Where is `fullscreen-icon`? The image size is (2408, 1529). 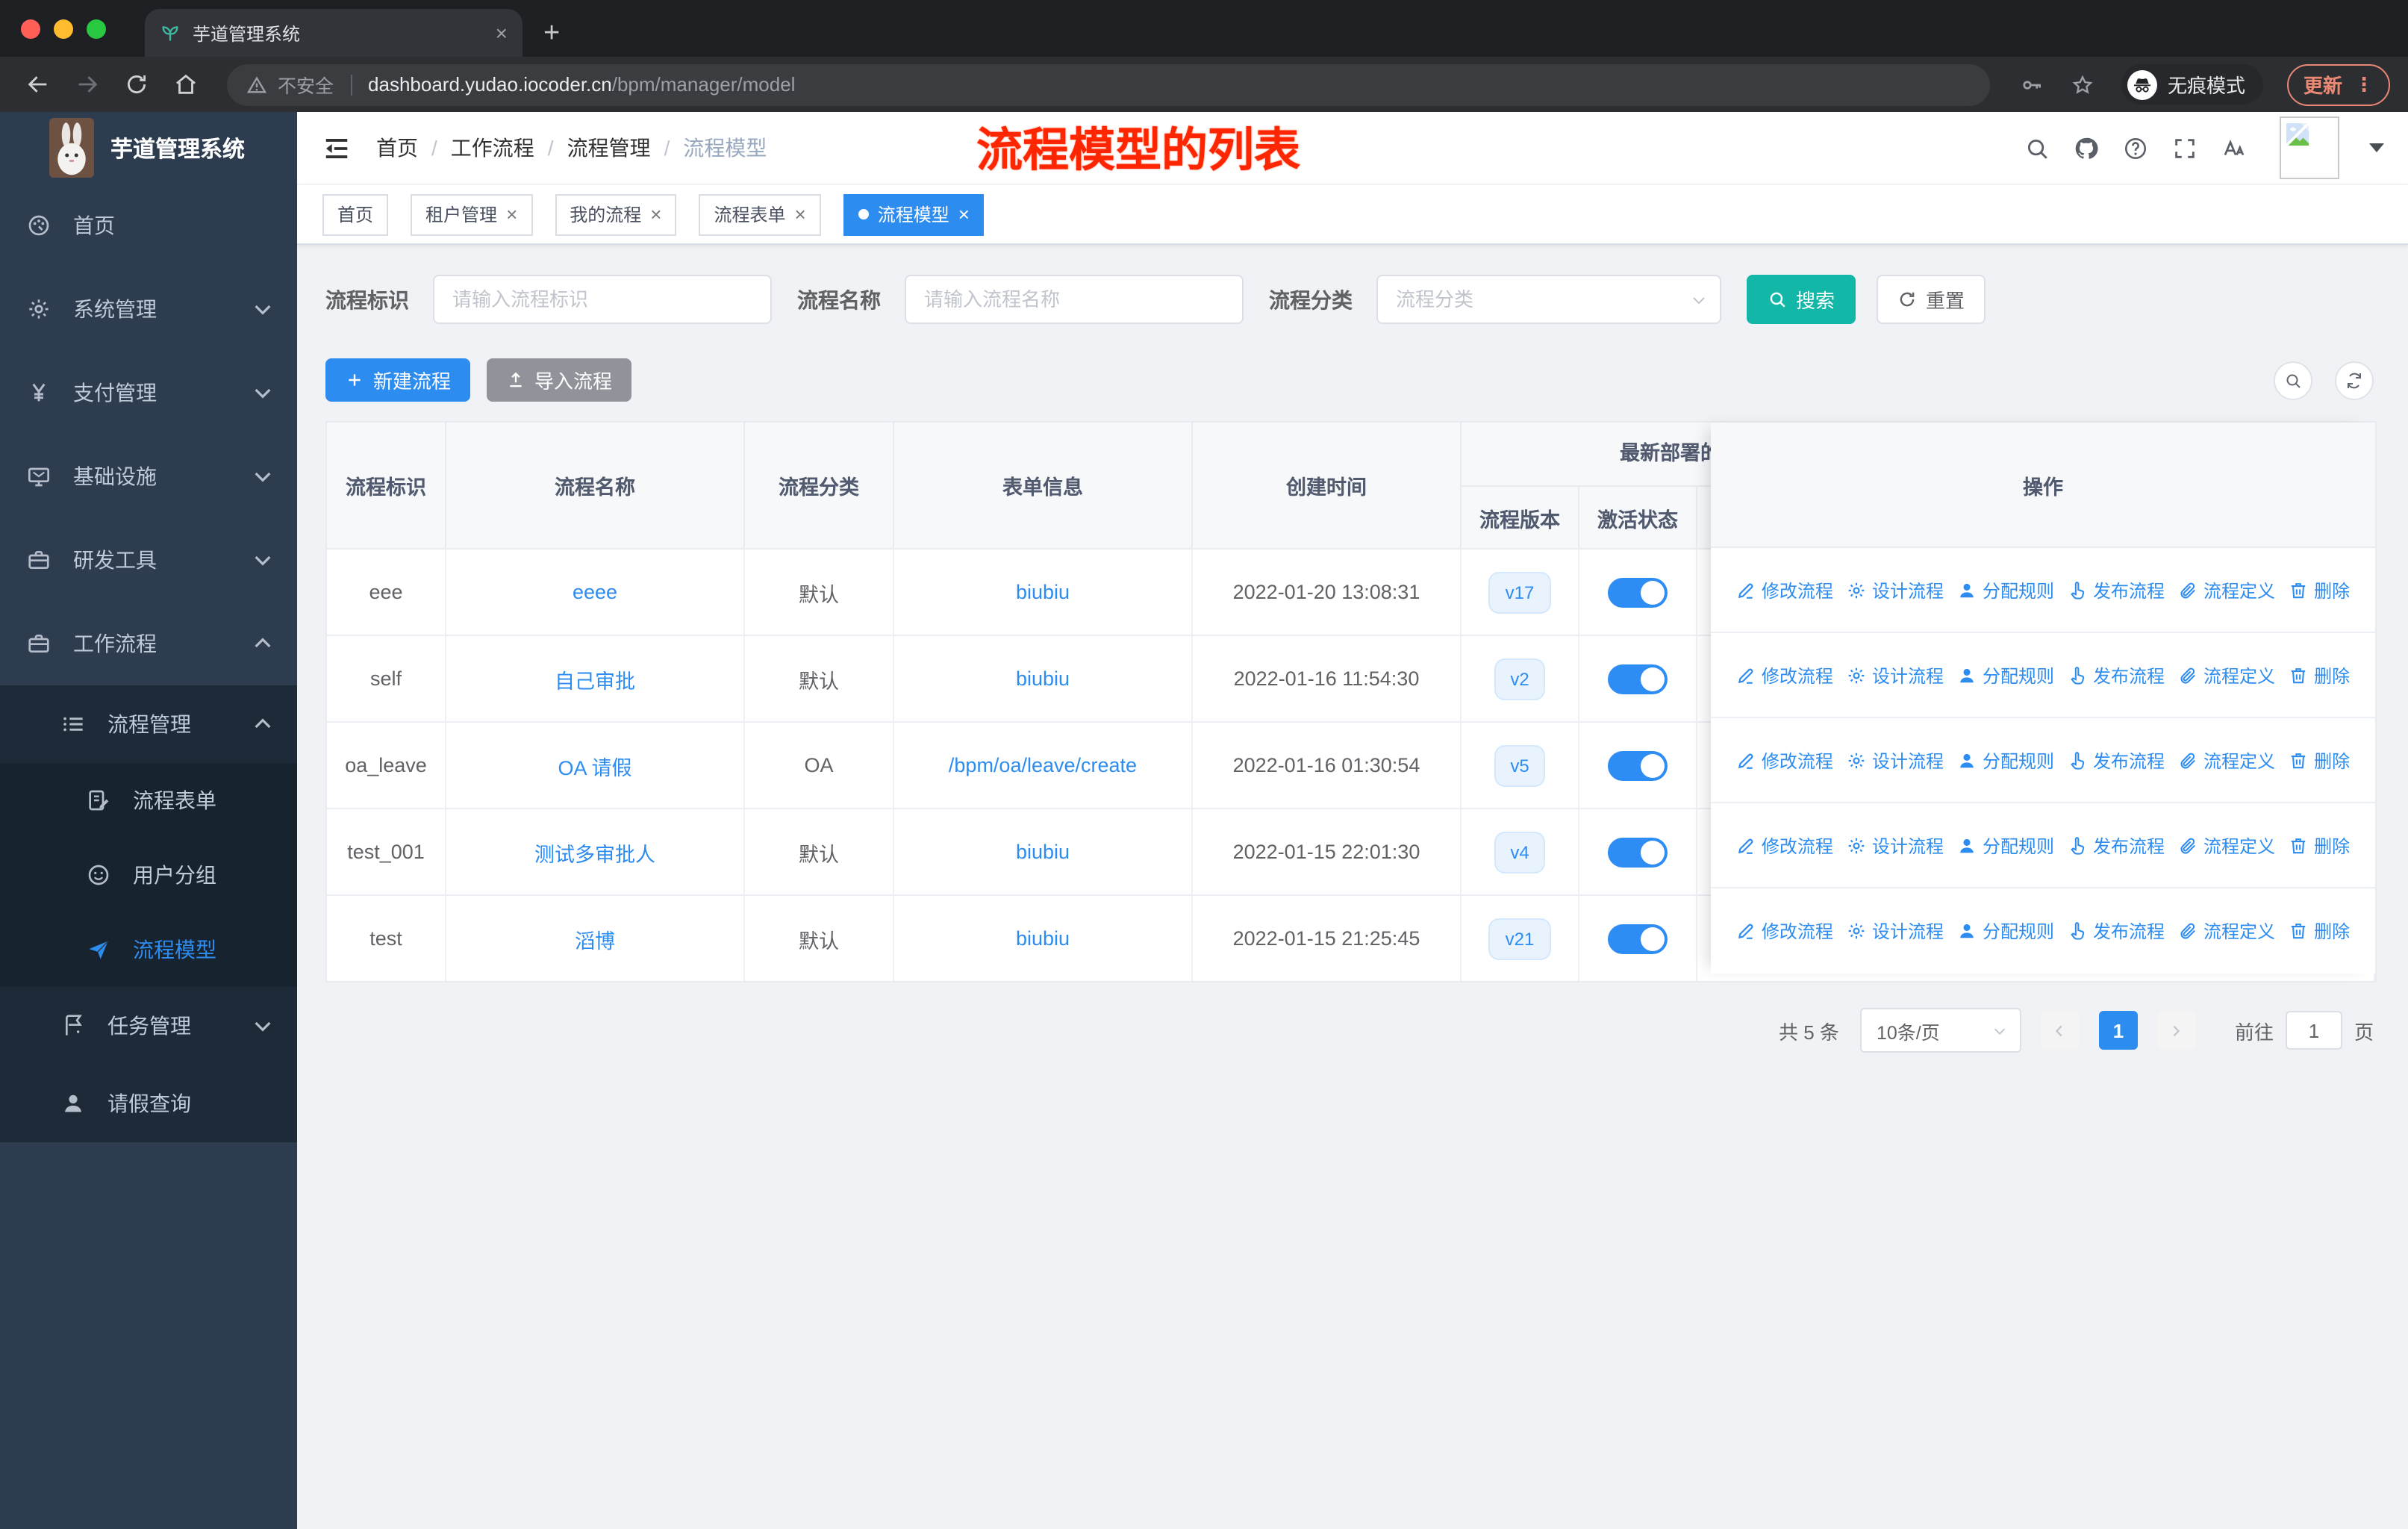
fullscreen-icon is located at coordinates (2185, 148).